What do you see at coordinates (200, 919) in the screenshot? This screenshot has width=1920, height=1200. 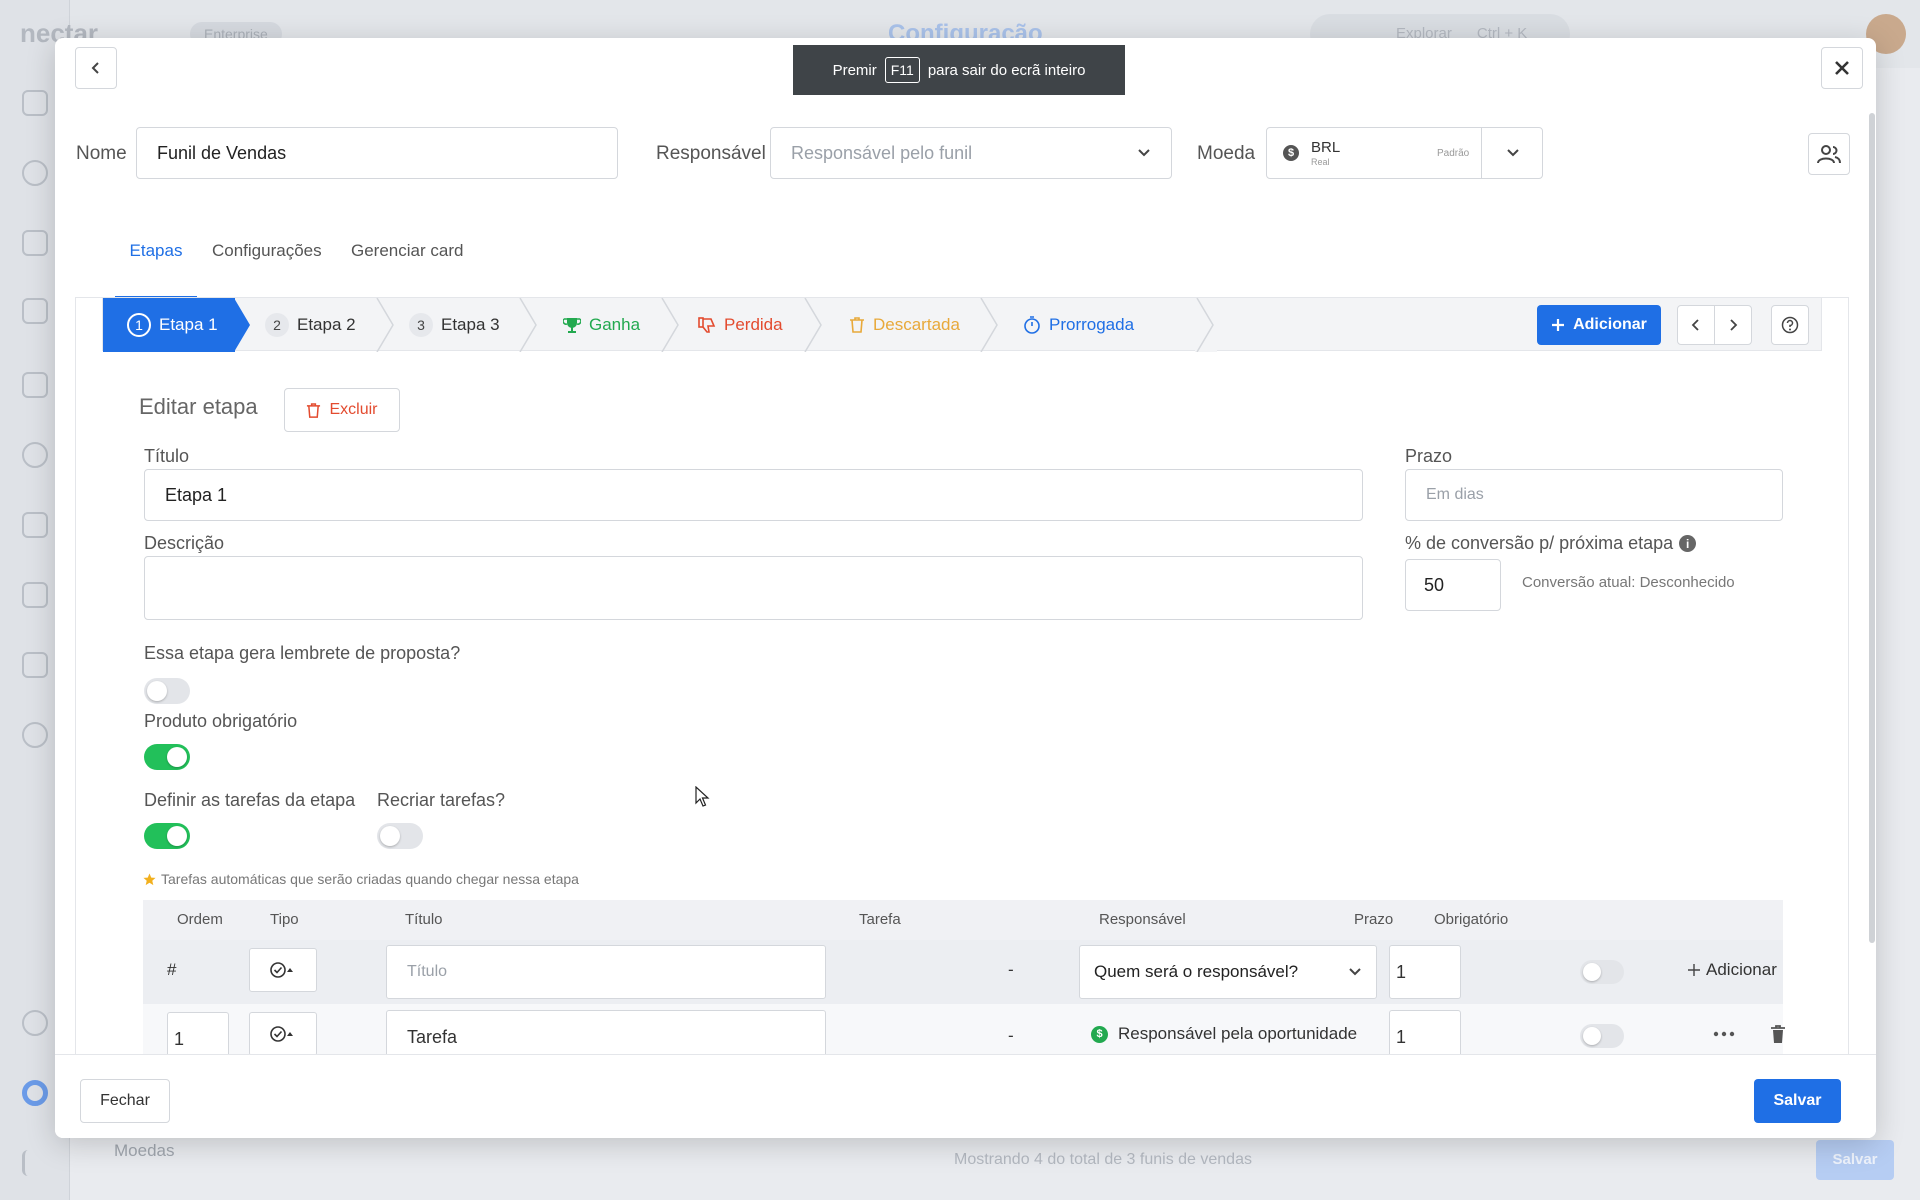 I see `th-ordem: Ordem` at bounding box center [200, 919].